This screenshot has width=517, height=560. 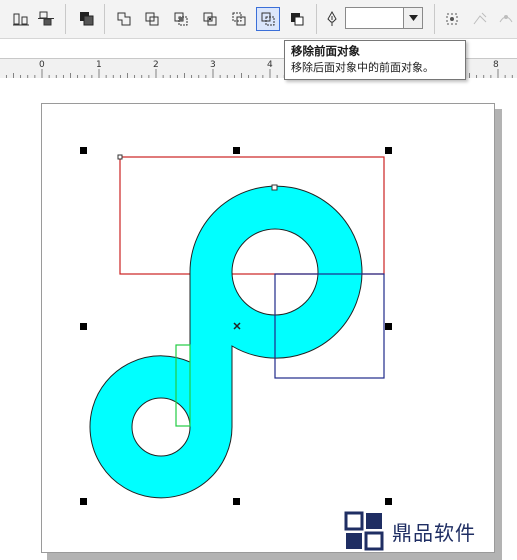 I want to click on watermark: 鼎品软件, so click(x=424, y=531).